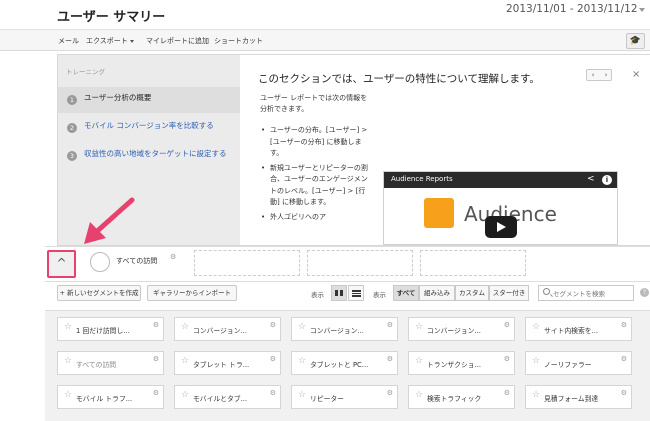 The width and height of the screenshot is (650, 421). Describe the element at coordinates (635, 41) in the screenshot. I see `graduation-cap-icon: 🎓` at that location.